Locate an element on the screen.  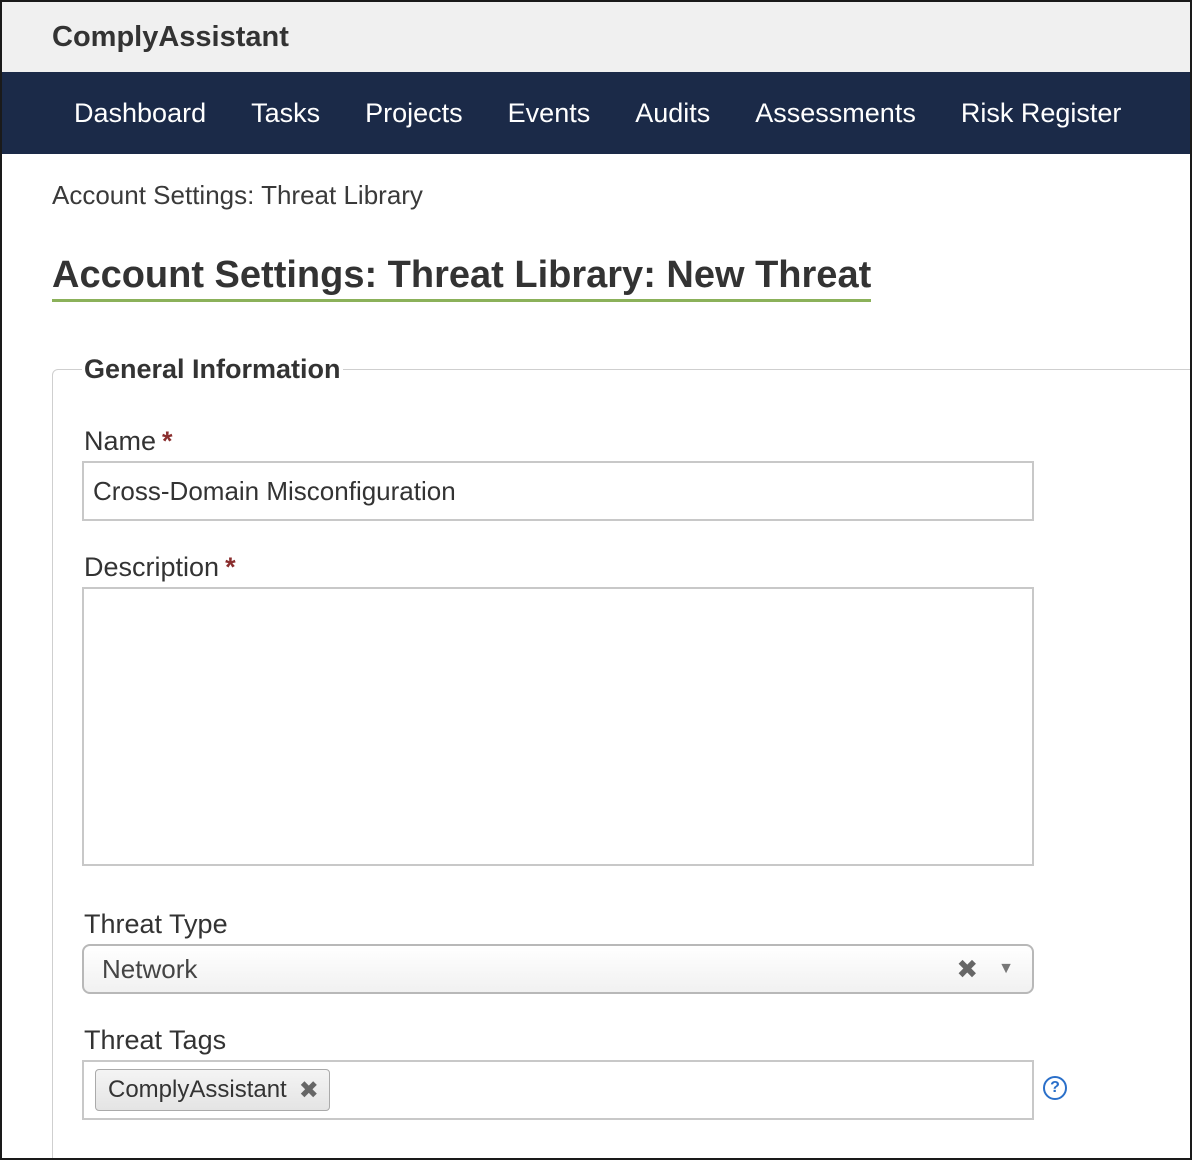
name-label: Name * is located at coordinates (128, 441).